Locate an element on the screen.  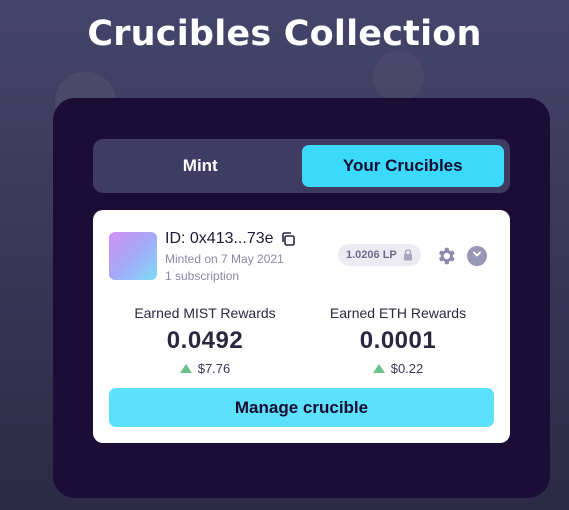
subscription-count: 1 subscription is located at coordinates (202, 276).